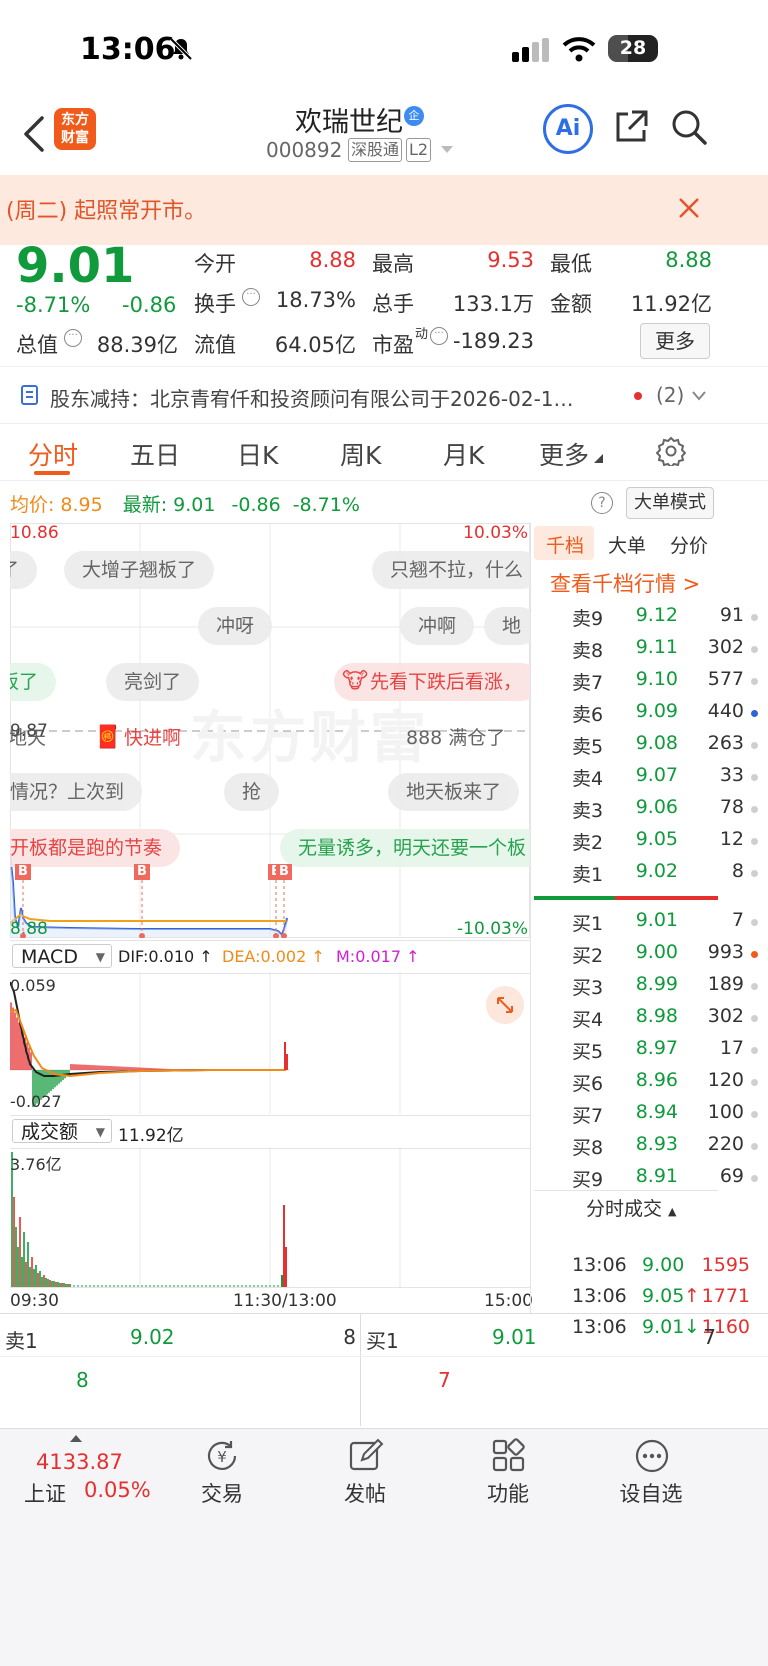 Image resolution: width=768 pixels, height=1666 pixels. What do you see at coordinates (505, 1005) in the screenshot?
I see `expand-button` at bounding box center [505, 1005].